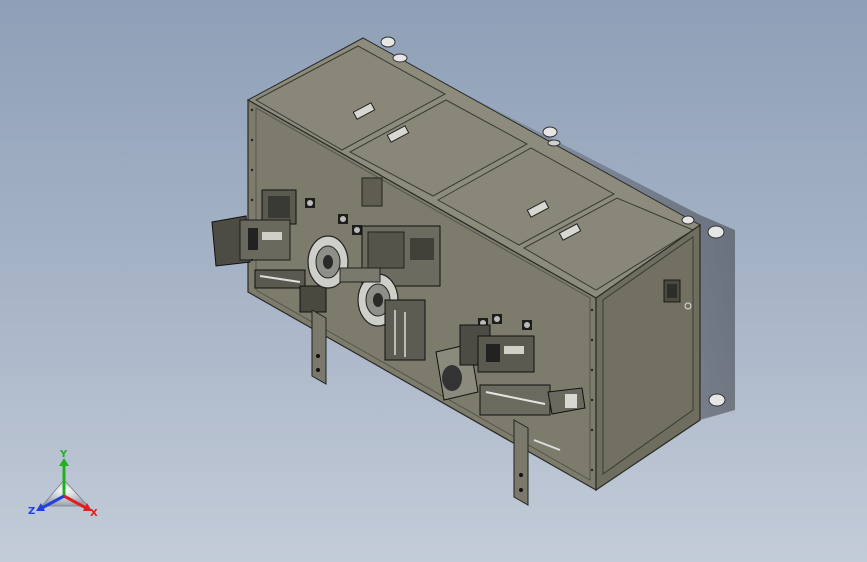  I want to click on z-axis-label: Z, so click(31, 511).